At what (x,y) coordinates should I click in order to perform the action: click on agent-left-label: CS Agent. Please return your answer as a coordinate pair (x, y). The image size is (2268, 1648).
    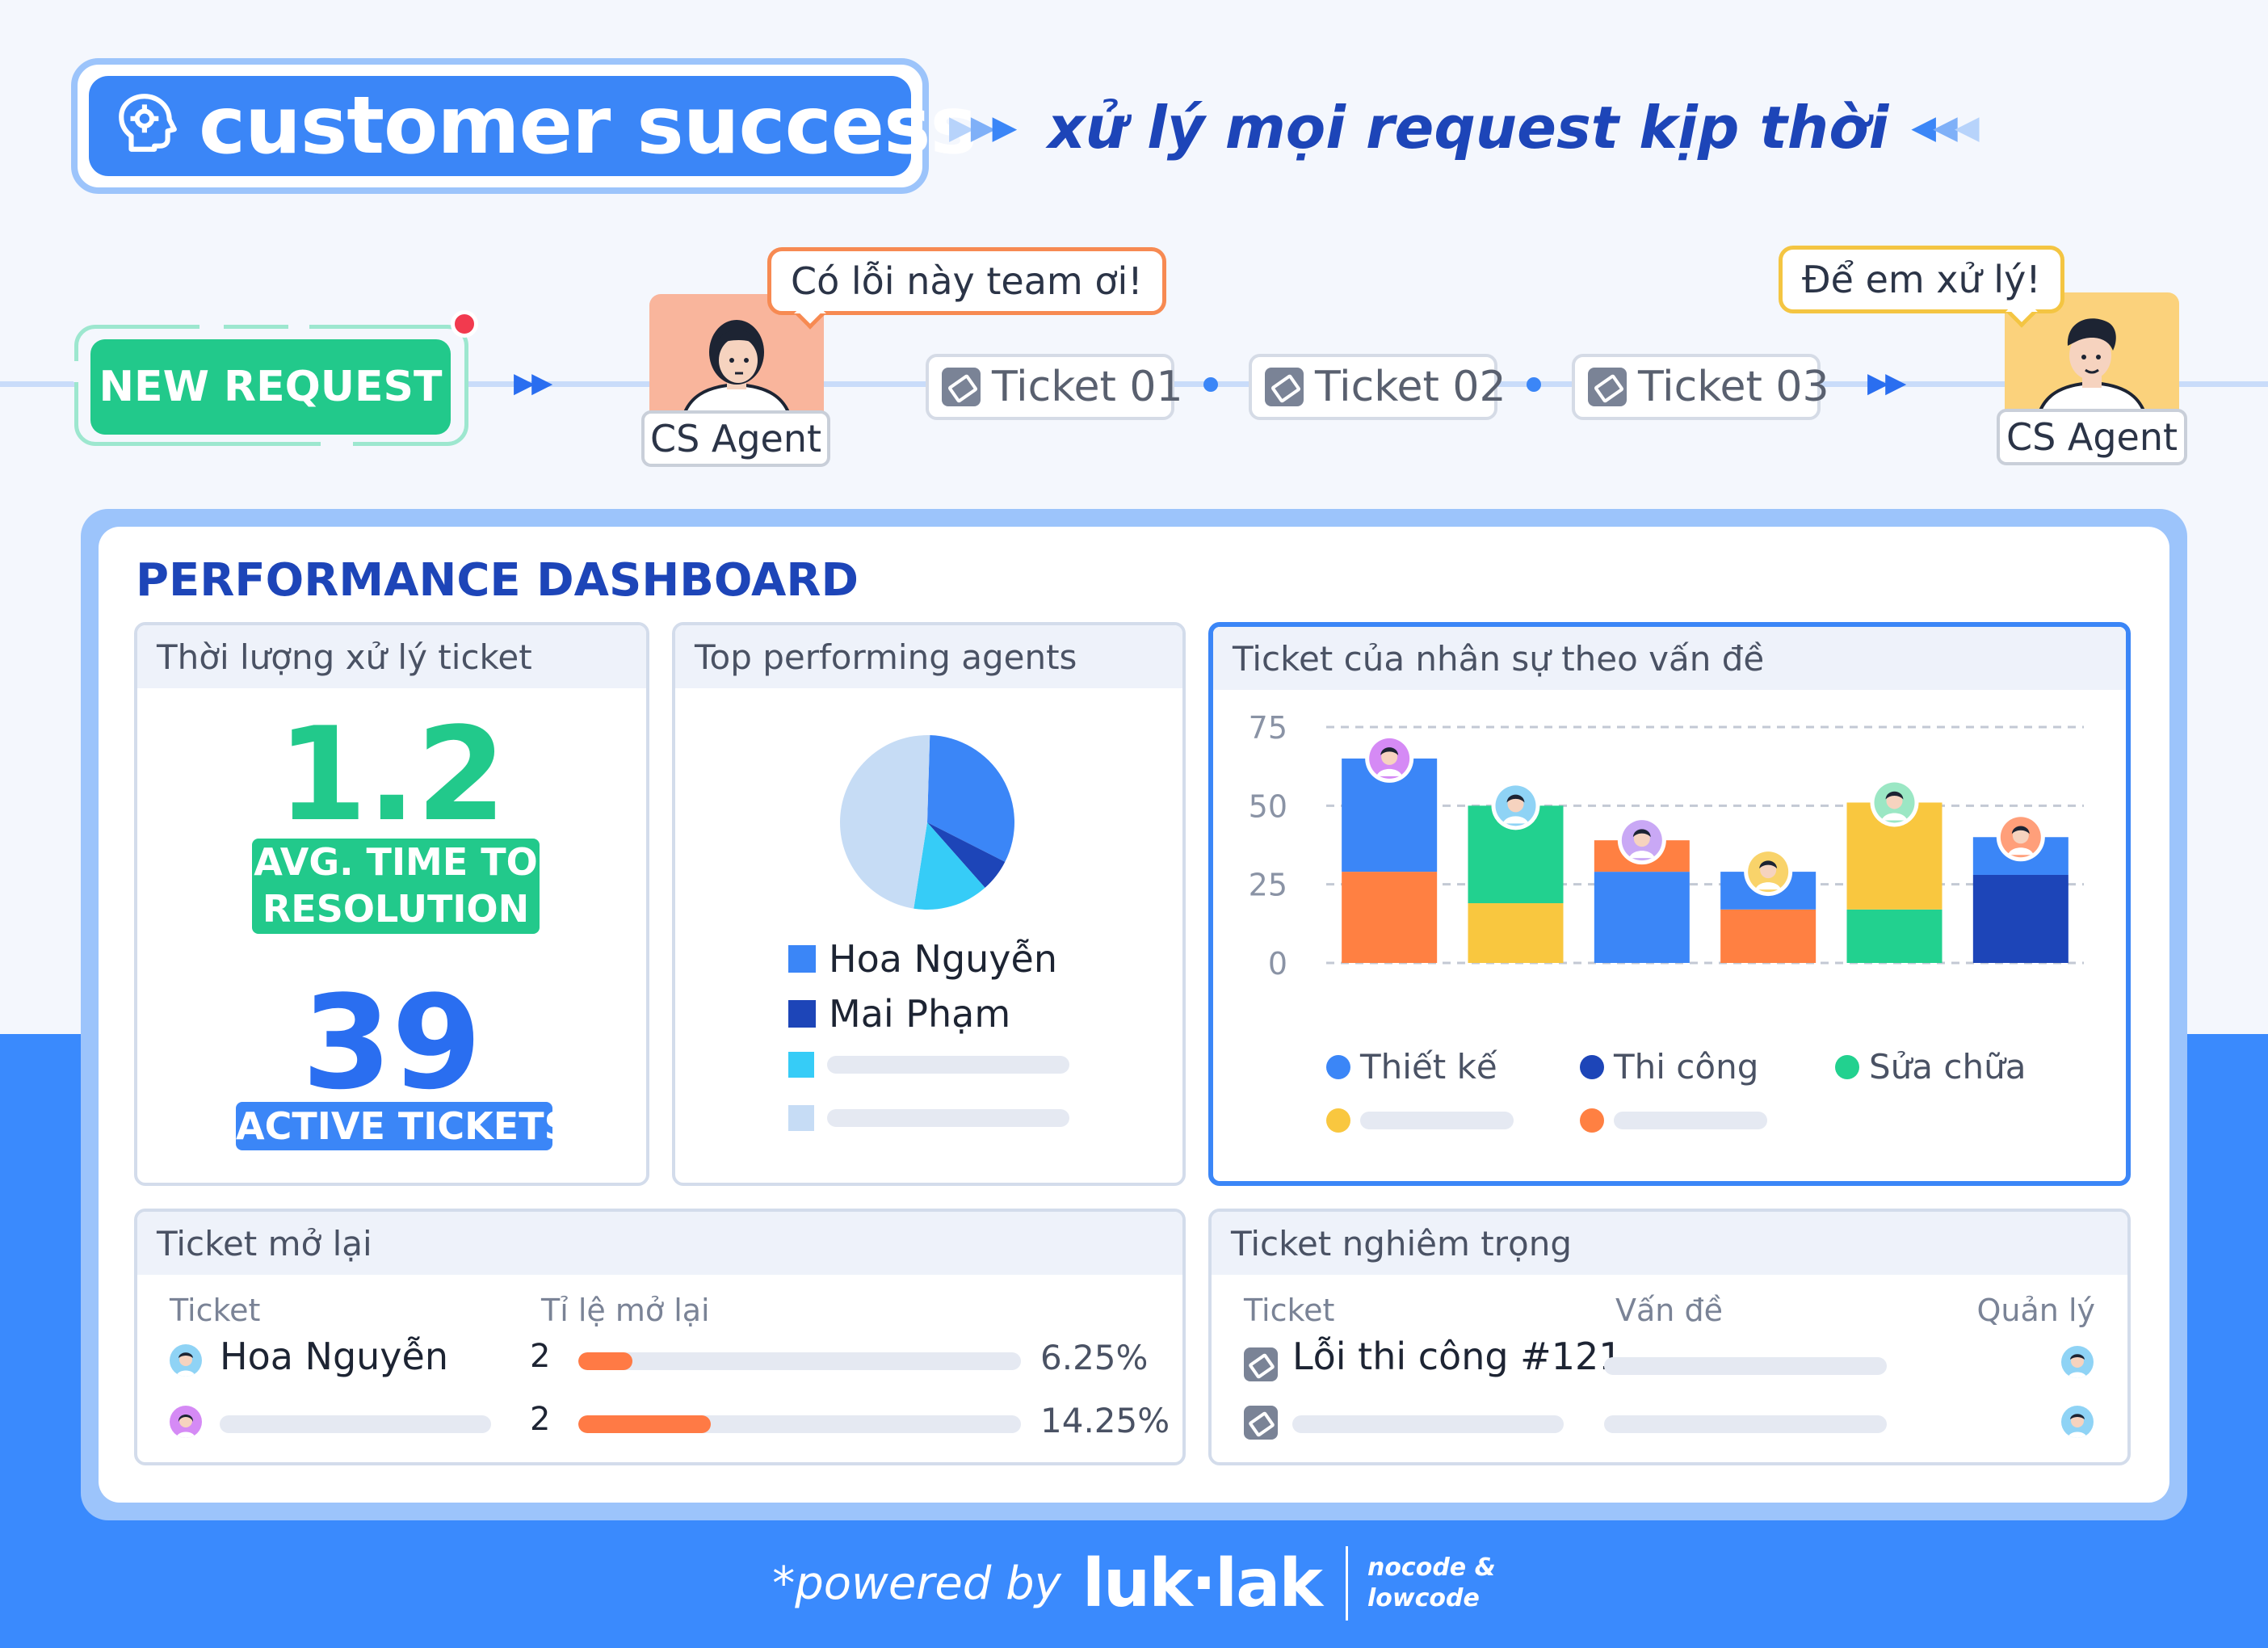
    Looking at the image, I should click on (736, 438).